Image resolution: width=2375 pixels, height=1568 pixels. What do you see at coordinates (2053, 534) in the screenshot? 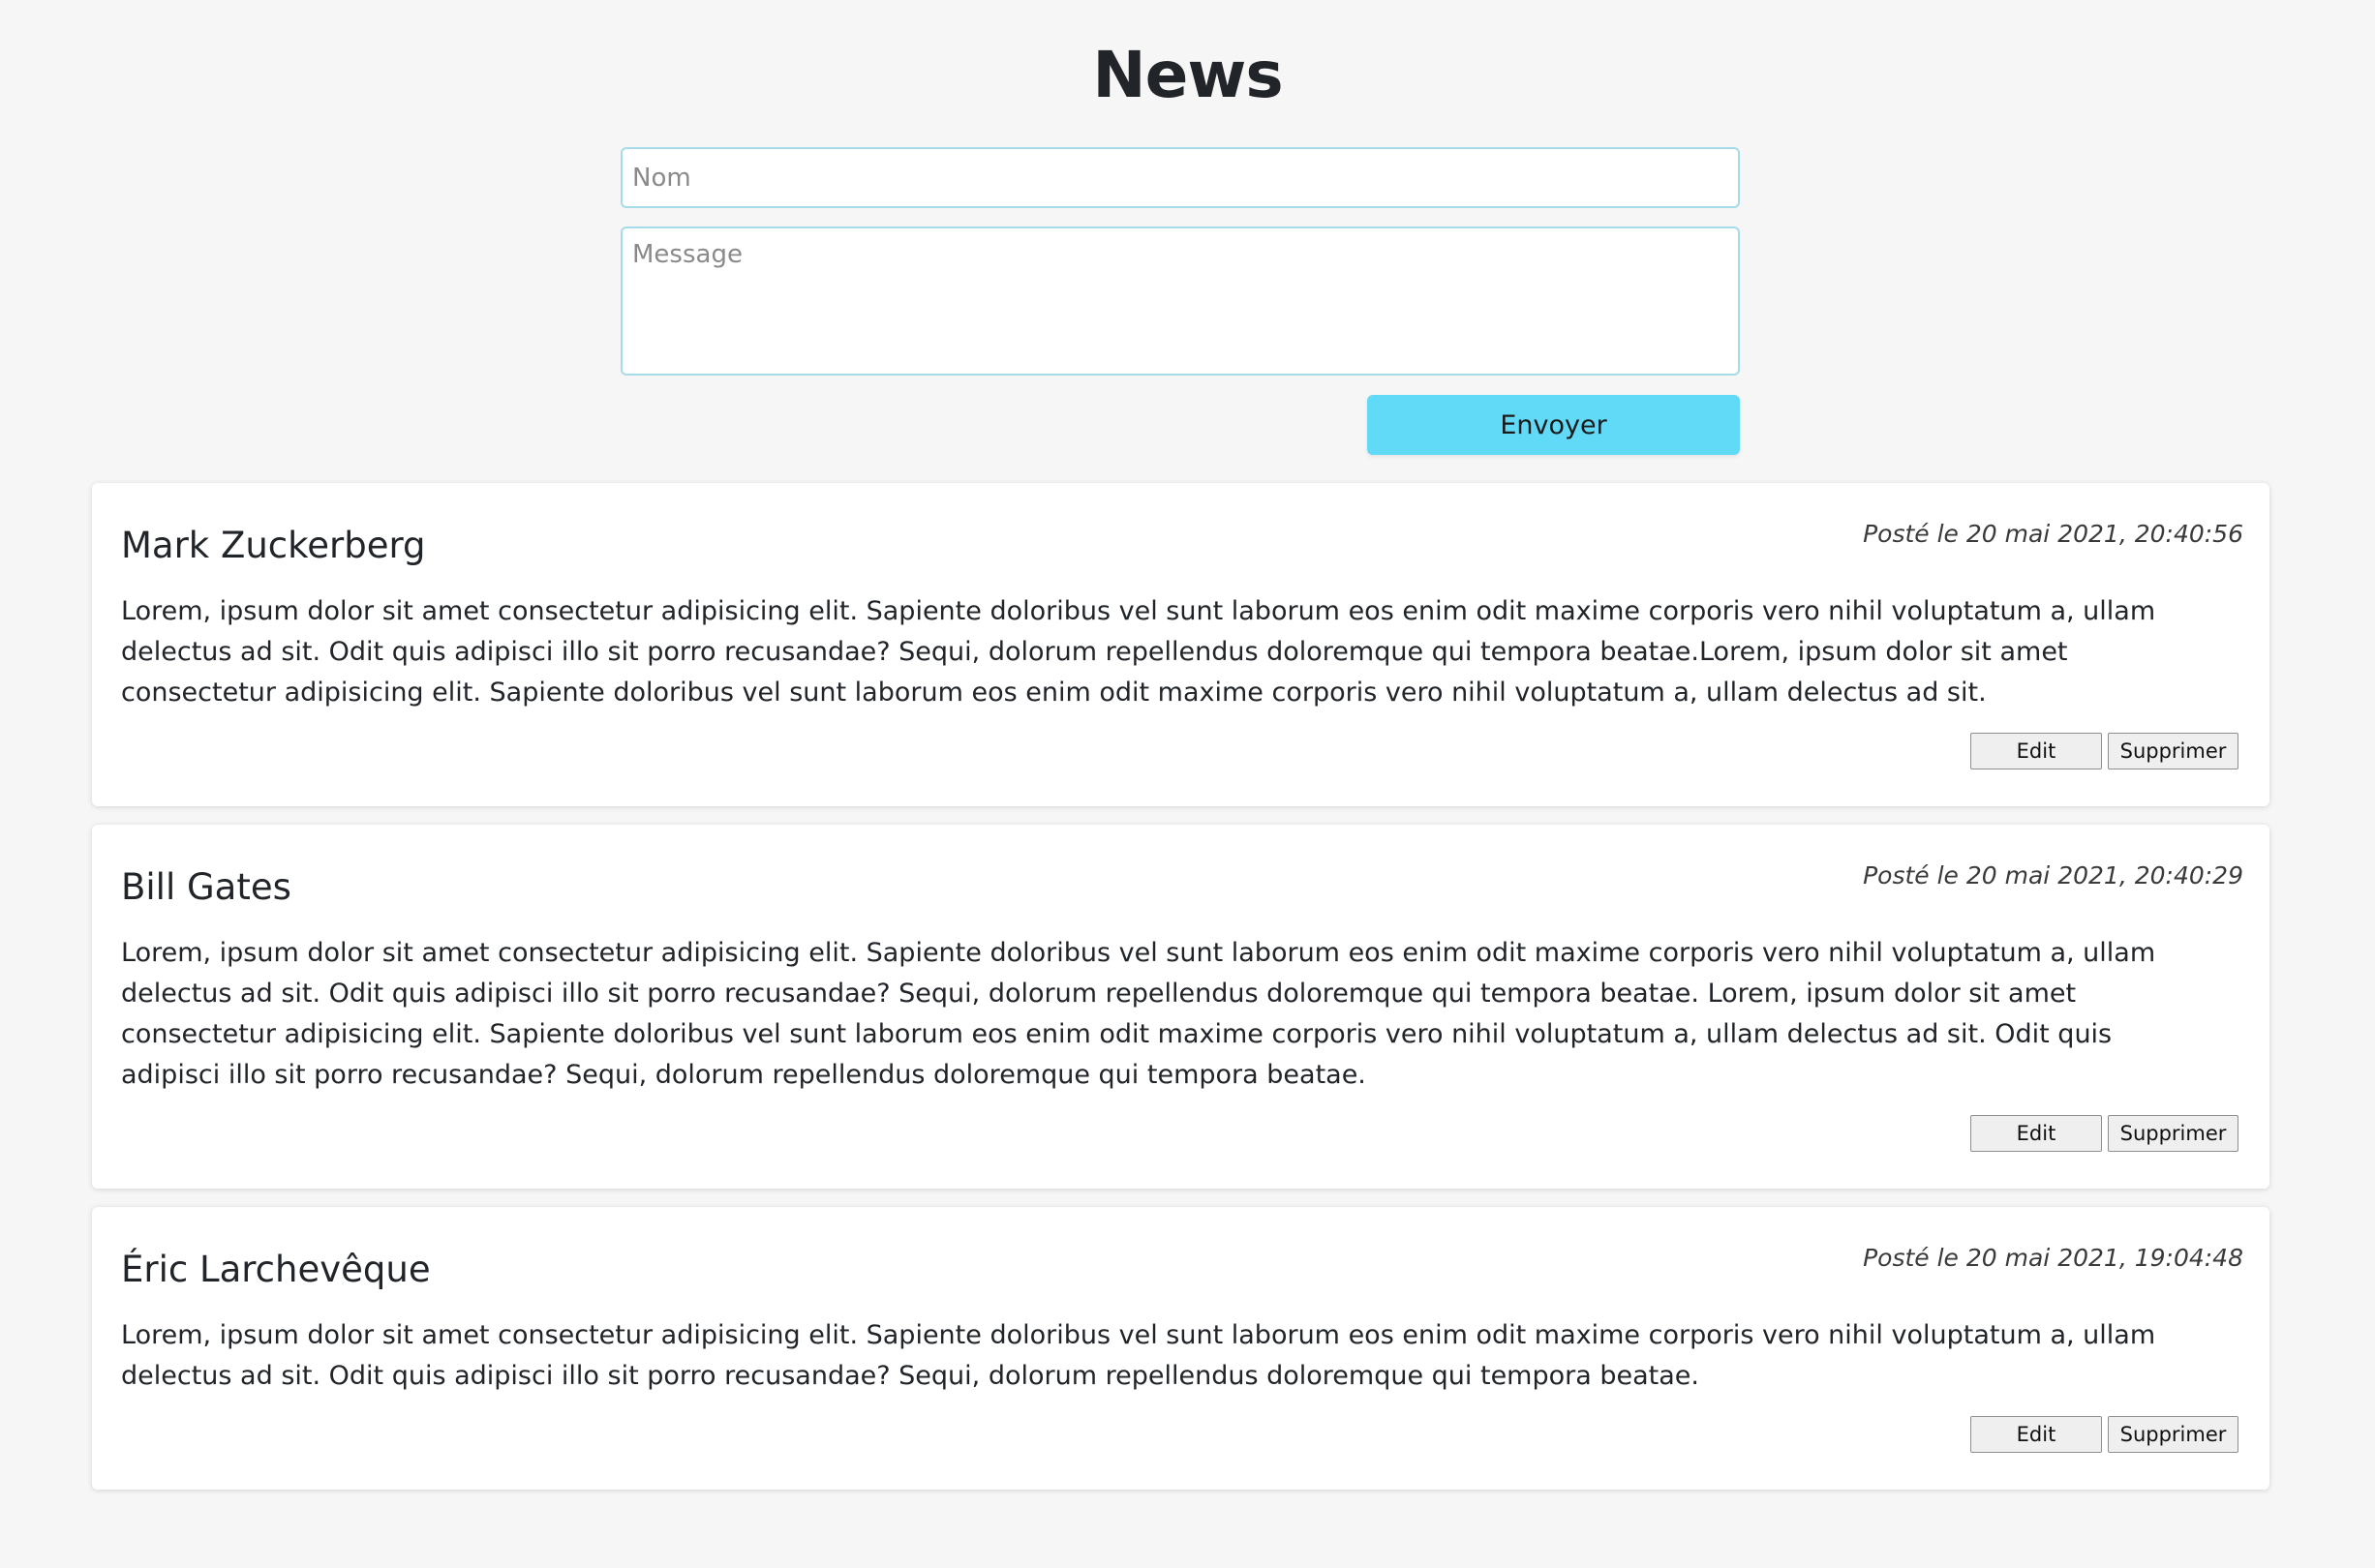
I see `post-date: Posté le 20 mai 2021, 20:40:56` at bounding box center [2053, 534].